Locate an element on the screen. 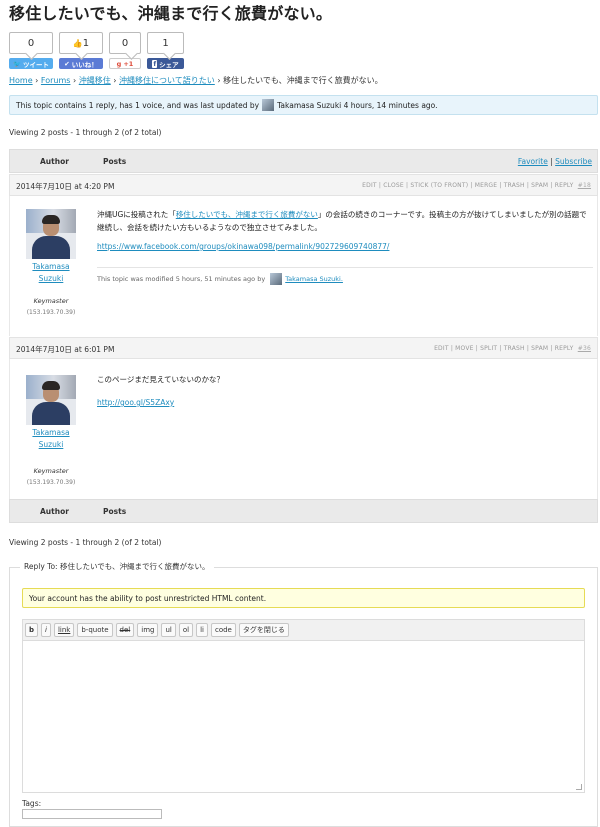  posts-table-footer: Author Posts is located at coordinates (303, 511).